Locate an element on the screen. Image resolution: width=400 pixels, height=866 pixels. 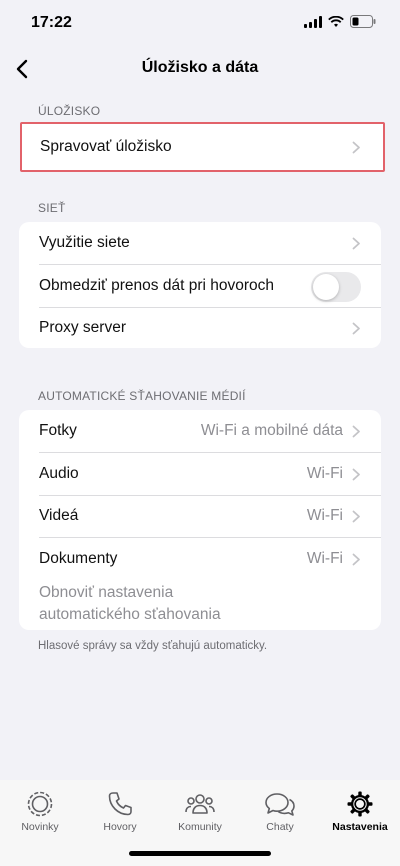
video-value: Wi-Fi is located at coordinates (324, 515).